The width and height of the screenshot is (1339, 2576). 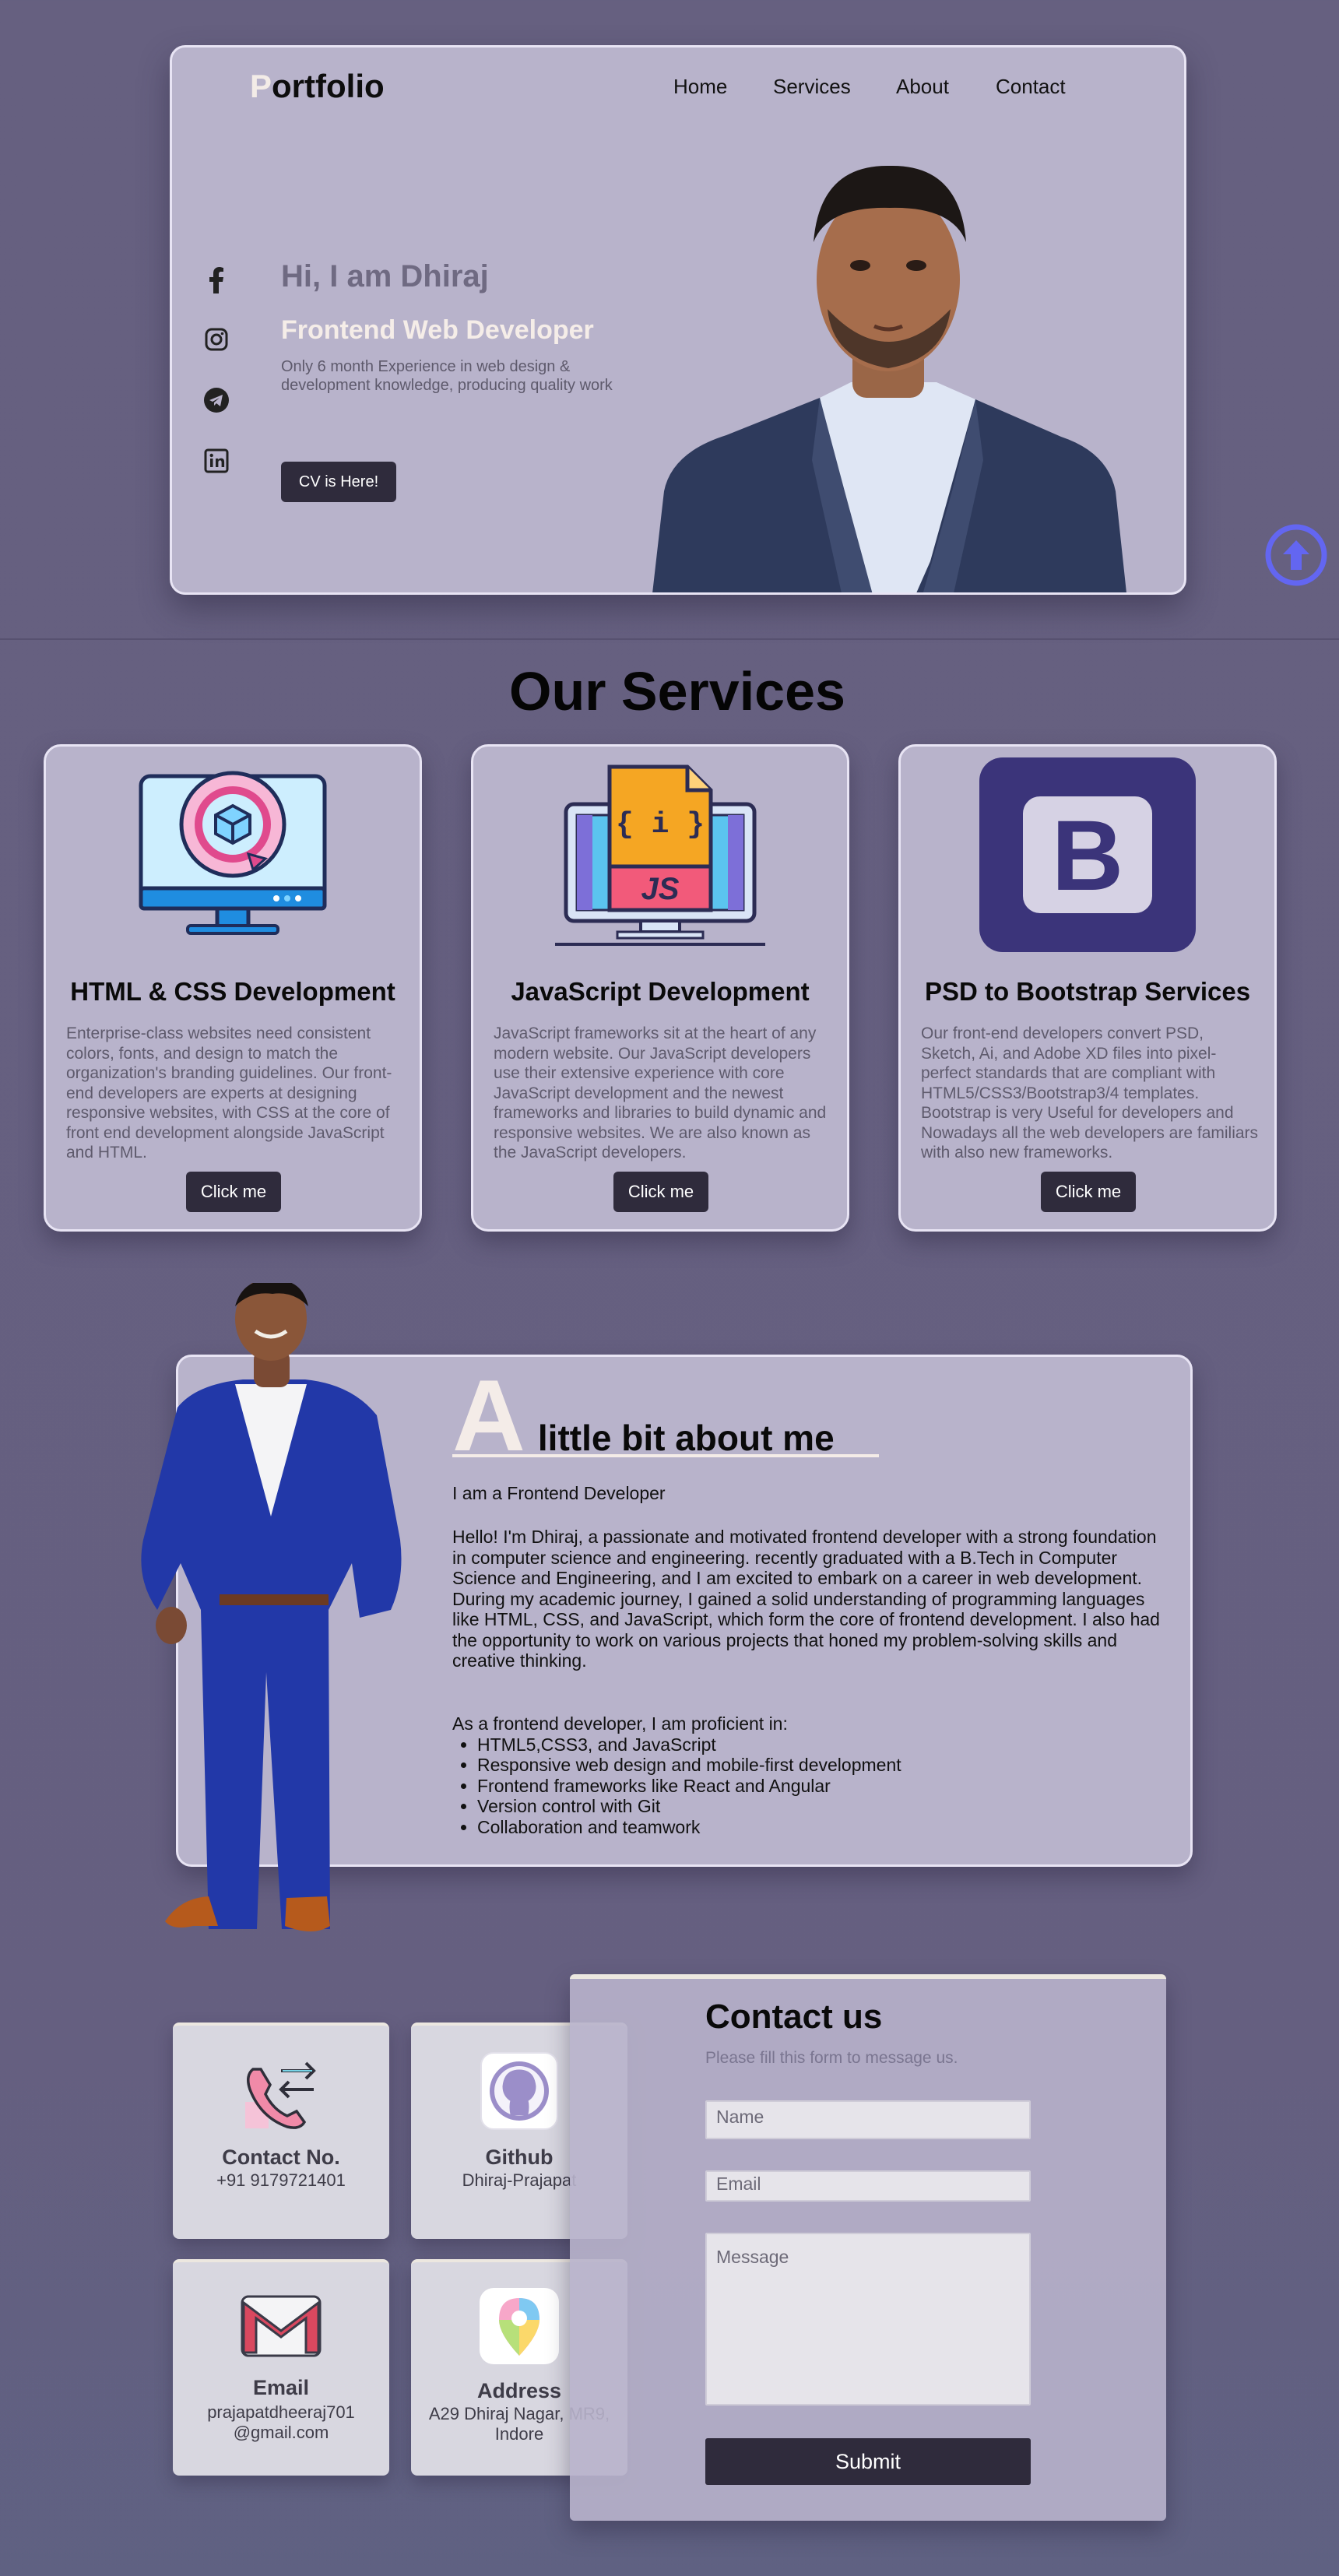 What do you see at coordinates (922, 87) in the screenshot?
I see `nav-about: About` at bounding box center [922, 87].